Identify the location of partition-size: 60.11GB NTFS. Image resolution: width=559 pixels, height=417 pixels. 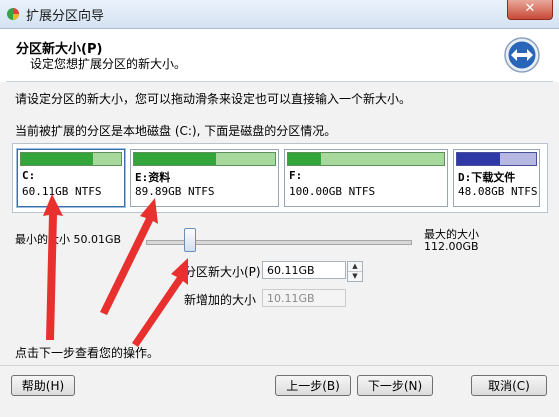
(62, 191).